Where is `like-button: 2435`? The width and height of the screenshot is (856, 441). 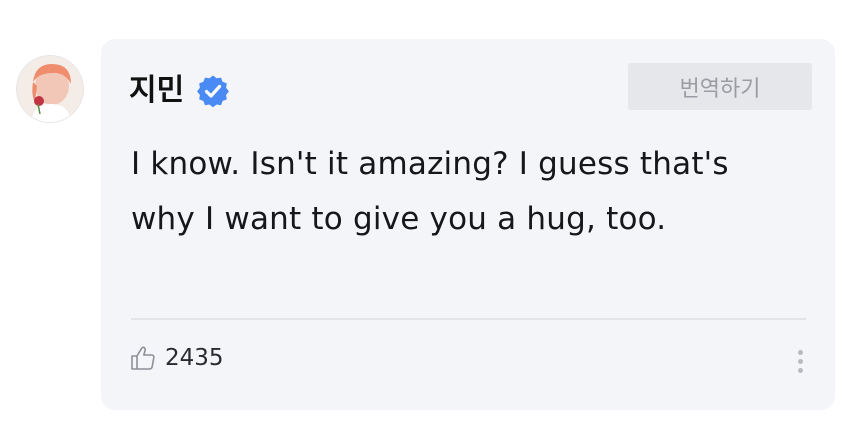 like-button: 2435 is located at coordinates (176, 358).